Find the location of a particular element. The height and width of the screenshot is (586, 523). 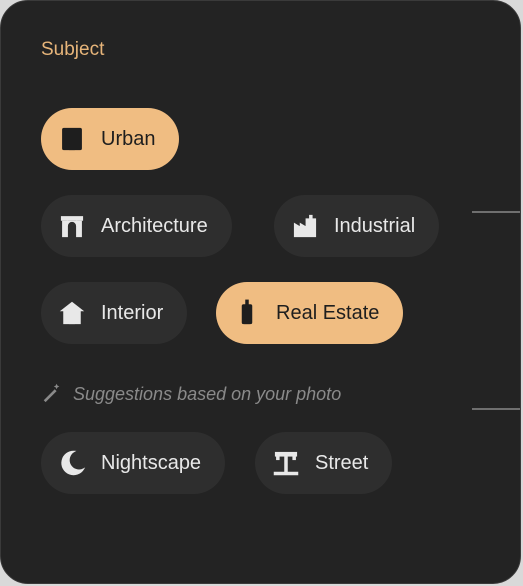

street-icon is located at coordinates (286, 463).